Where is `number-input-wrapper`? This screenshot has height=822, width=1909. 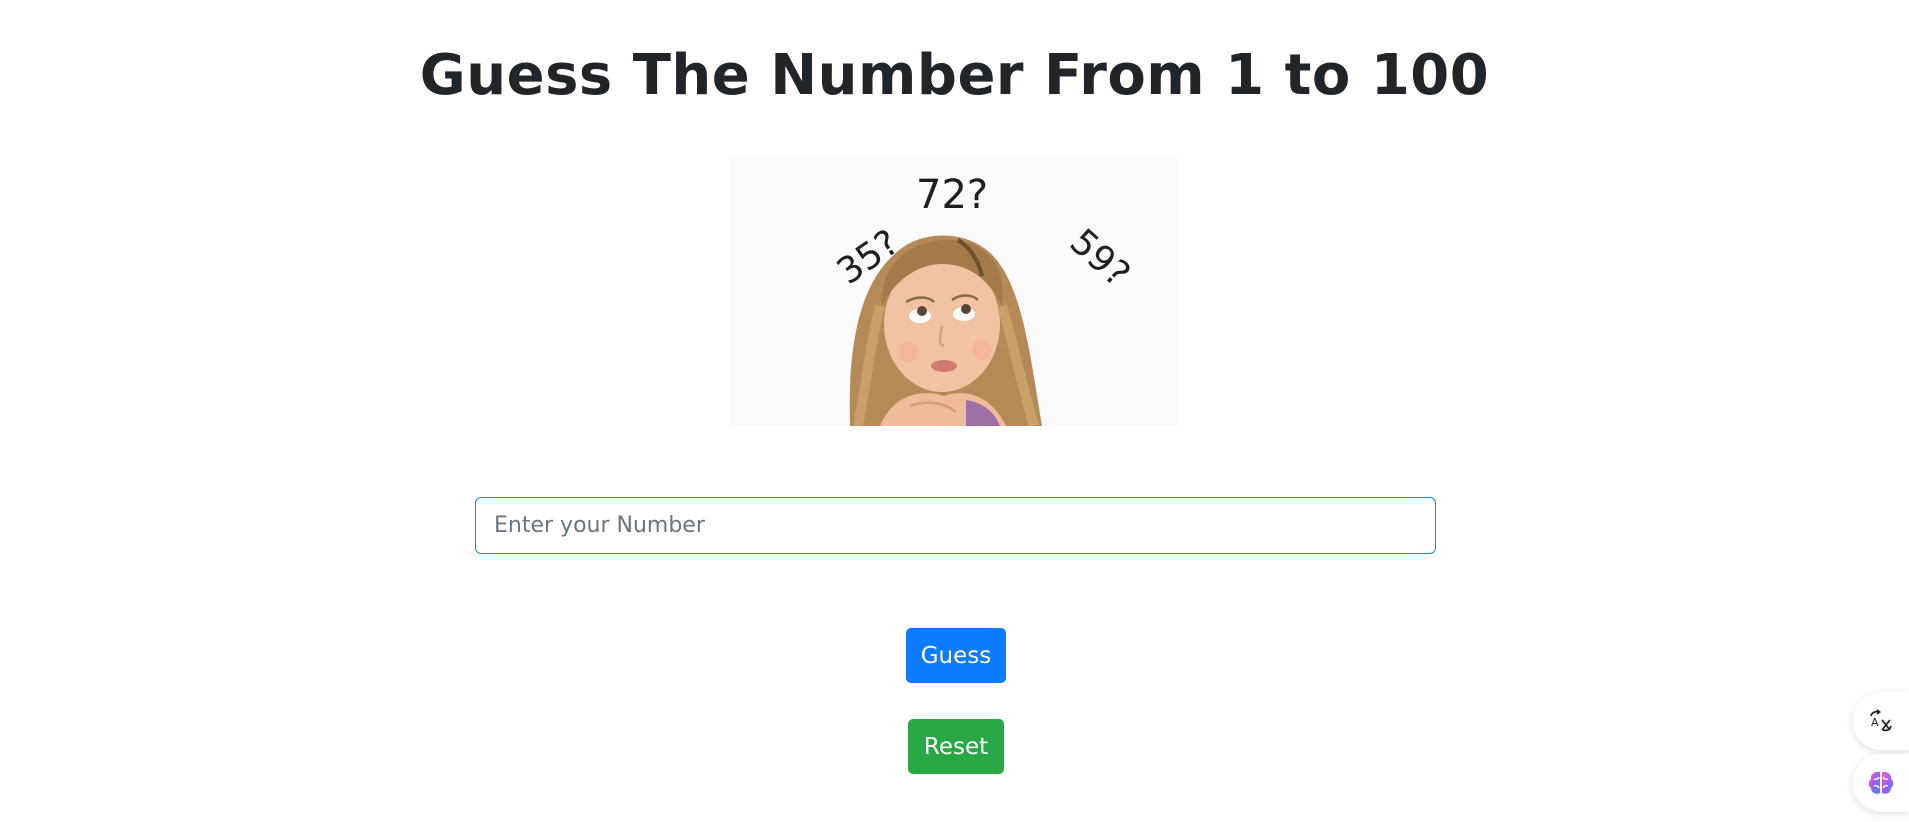
number-input-wrapper is located at coordinates (955, 525).